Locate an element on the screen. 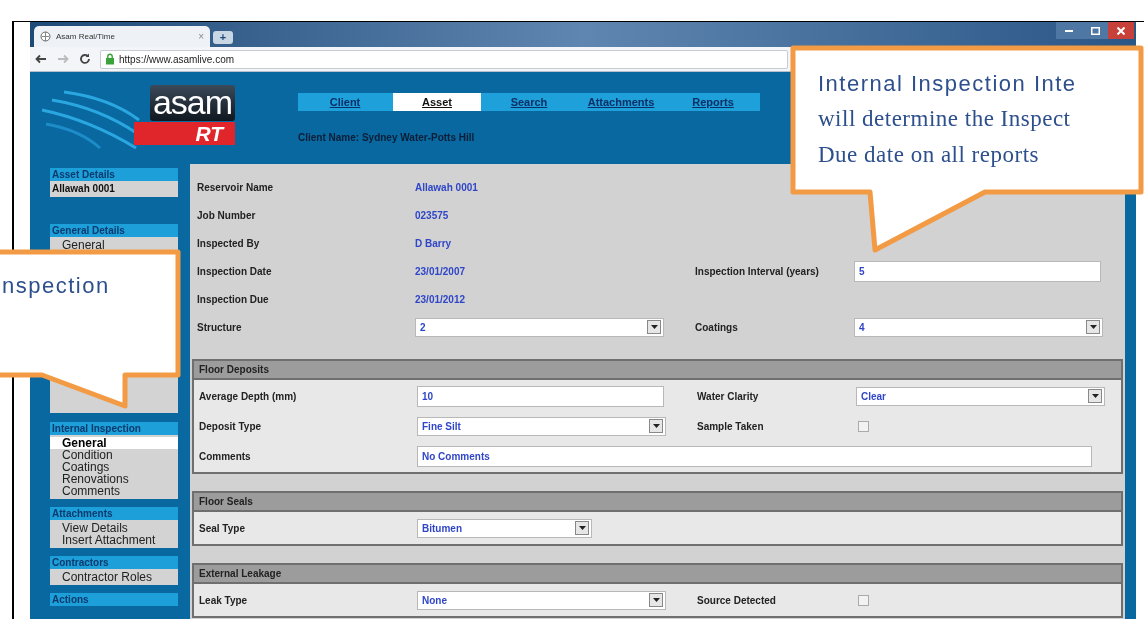 Image resolution: width=1144 pixels, height=619 pixels. field-label: Inspected By is located at coordinates (229, 243).